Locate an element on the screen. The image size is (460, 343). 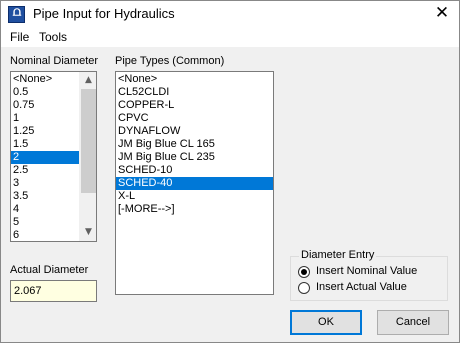
ok-button: OK is located at coordinates (326, 322).